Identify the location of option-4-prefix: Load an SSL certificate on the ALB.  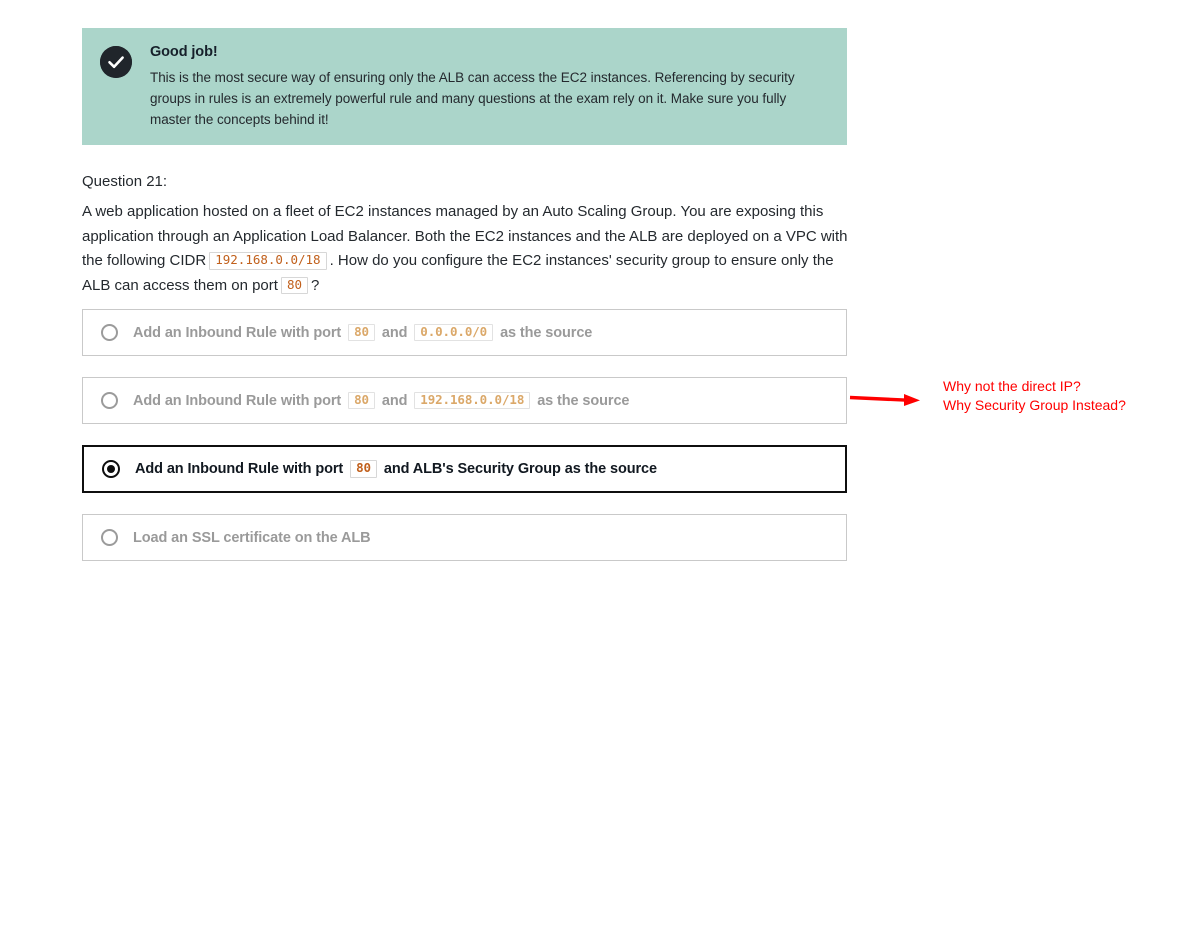
(252, 537).